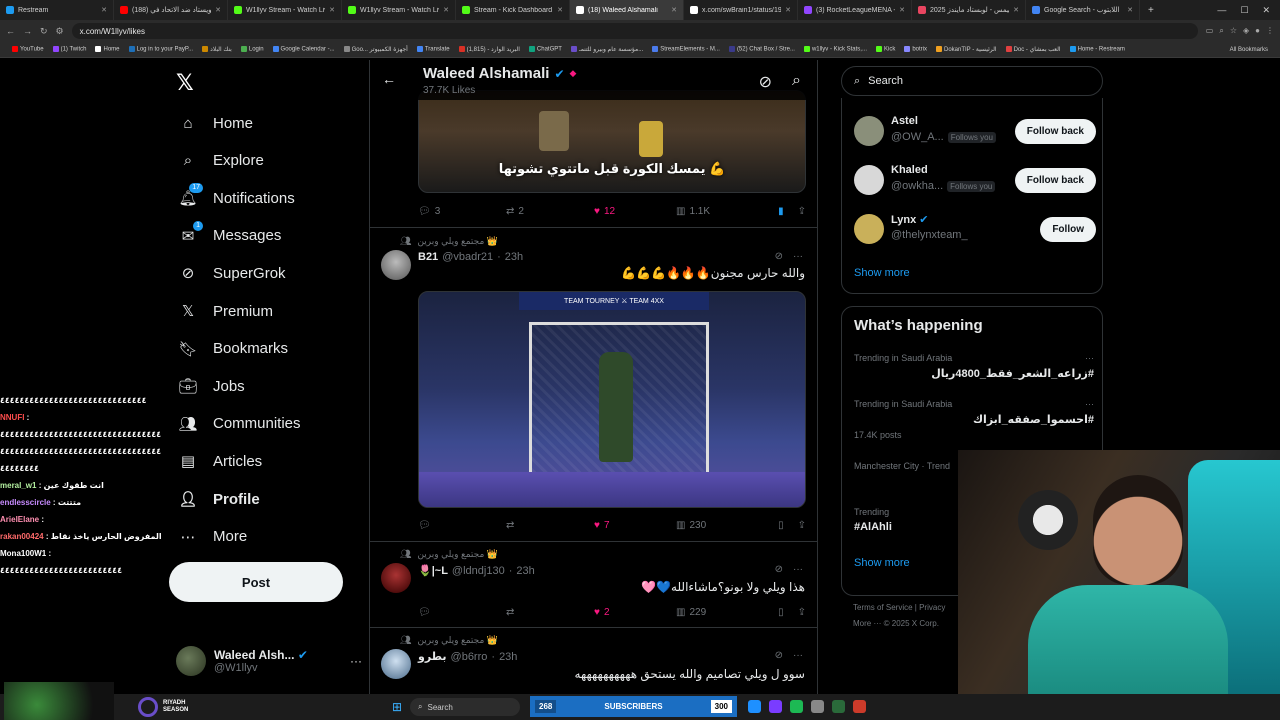 The width and height of the screenshot is (1280, 720). What do you see at coordinates (375, 49) in the screenshot?
I see `bookmark-item: Goo... أجهزة الكمبيوتر` at bounding box center [375, 49].